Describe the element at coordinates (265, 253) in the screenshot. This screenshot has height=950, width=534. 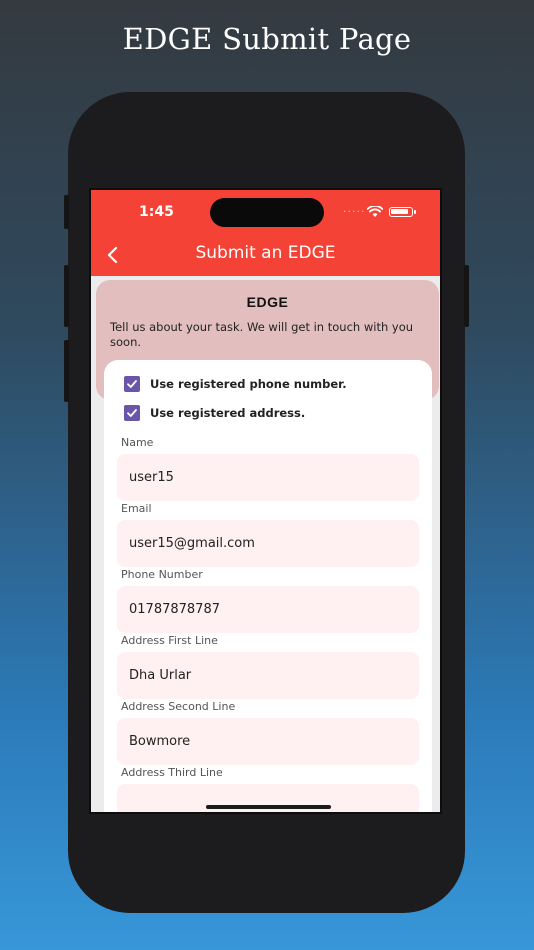
I see `page-title: Submit an EDGE` at that location.